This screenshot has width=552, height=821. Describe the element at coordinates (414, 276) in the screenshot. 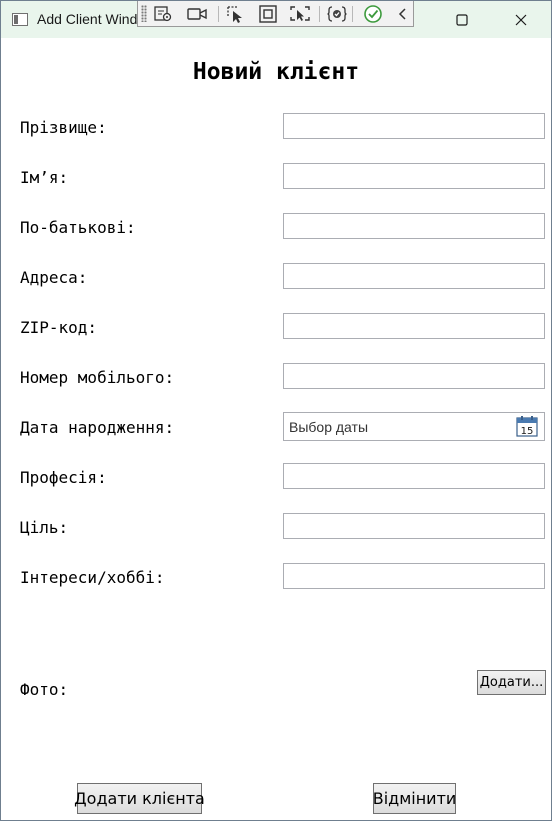

I see `address-input` at that location.